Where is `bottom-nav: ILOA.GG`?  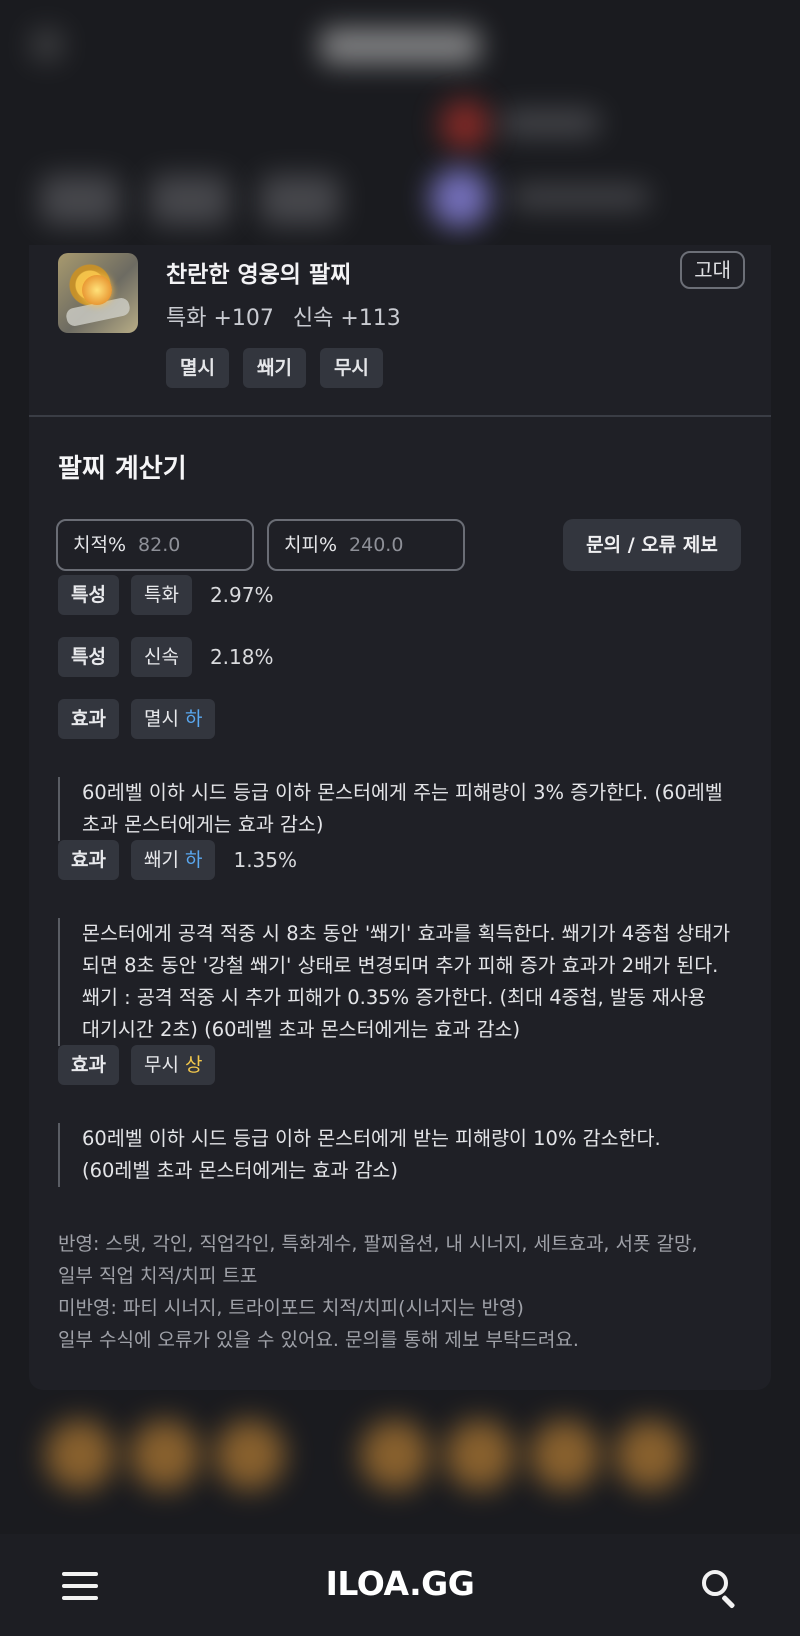 bottom-nav: ILOA.GG is located at coordinates (400, 1585).